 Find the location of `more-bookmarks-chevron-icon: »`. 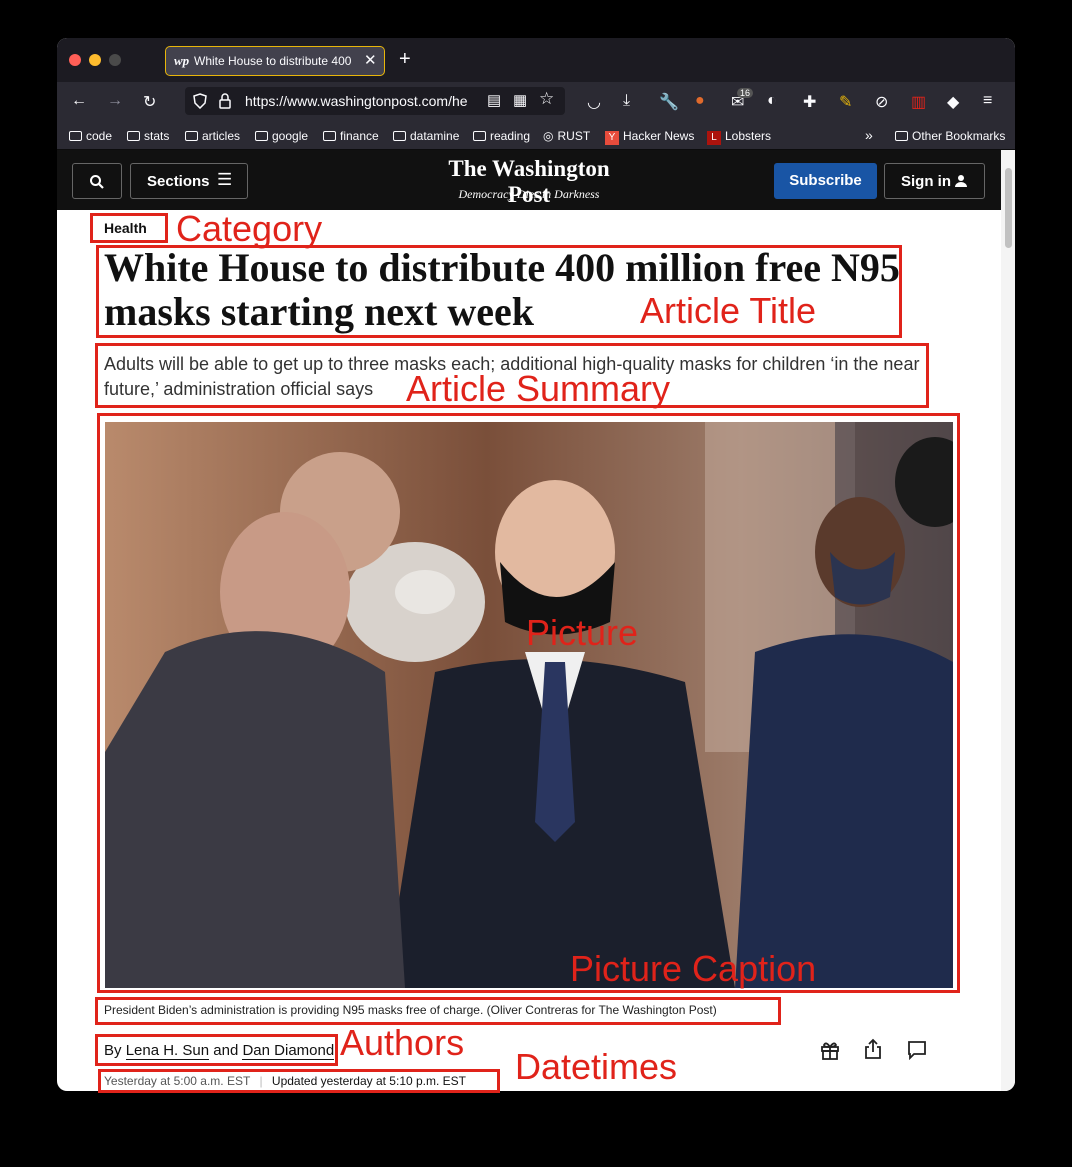

more-bookmarks-chevron-icon: » is located at coordinates (869, 135).